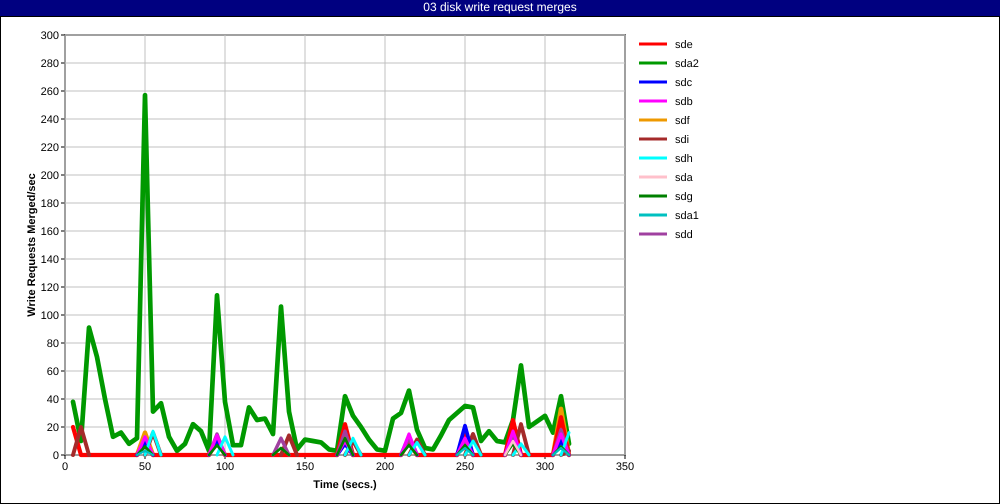 This screenshot has width=1000, height=504. I want to click on legend-label: sda, so click(684, 178).